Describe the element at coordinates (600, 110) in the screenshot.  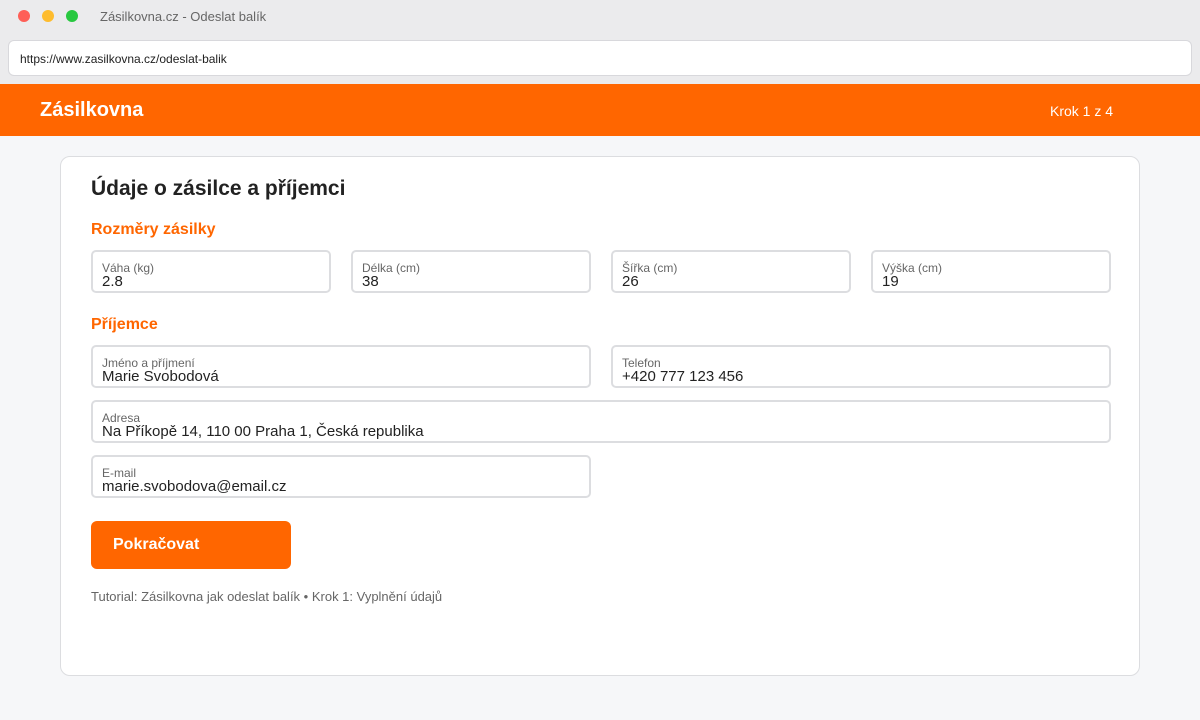
I see `site-header: Zásilkovna Krok 1 z 4` at that location.